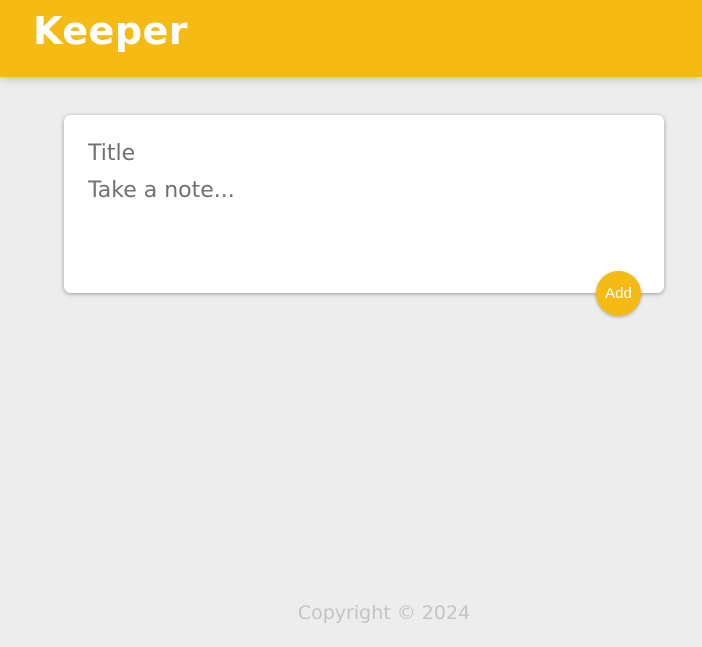 This screenshot has width=702, height=647. Describe the element at coordinates (618, 293) in the screenshot. I see `add-note-button: Add` at that location.